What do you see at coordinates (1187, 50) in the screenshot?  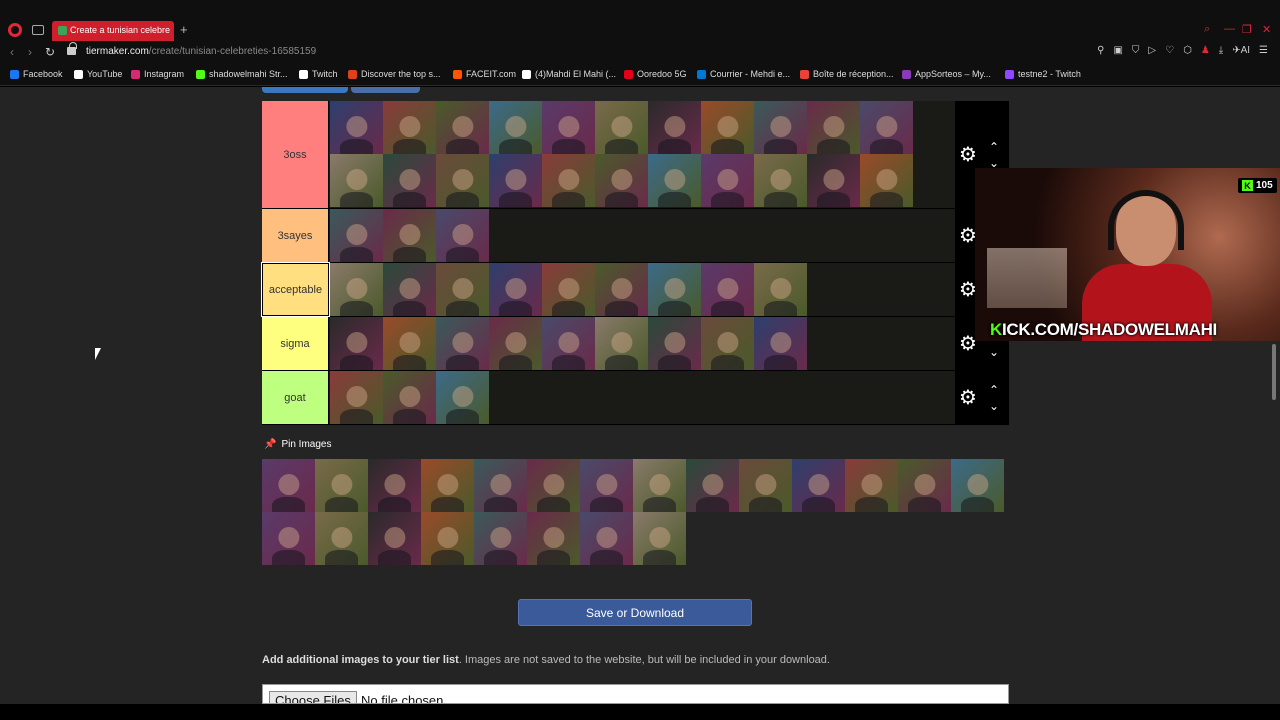 I see `extensions-icon: ⬡` at bounding box center [1187, 50].